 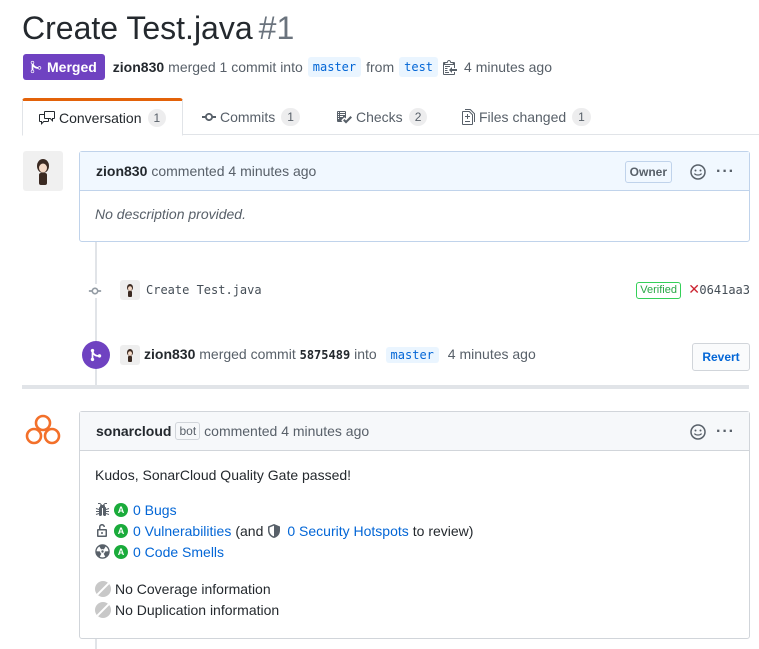 What do you see at coordinates (193, 588) in the screenshot?
I see `coverage-text: No Coverage information` at bounding box center [193, 588].